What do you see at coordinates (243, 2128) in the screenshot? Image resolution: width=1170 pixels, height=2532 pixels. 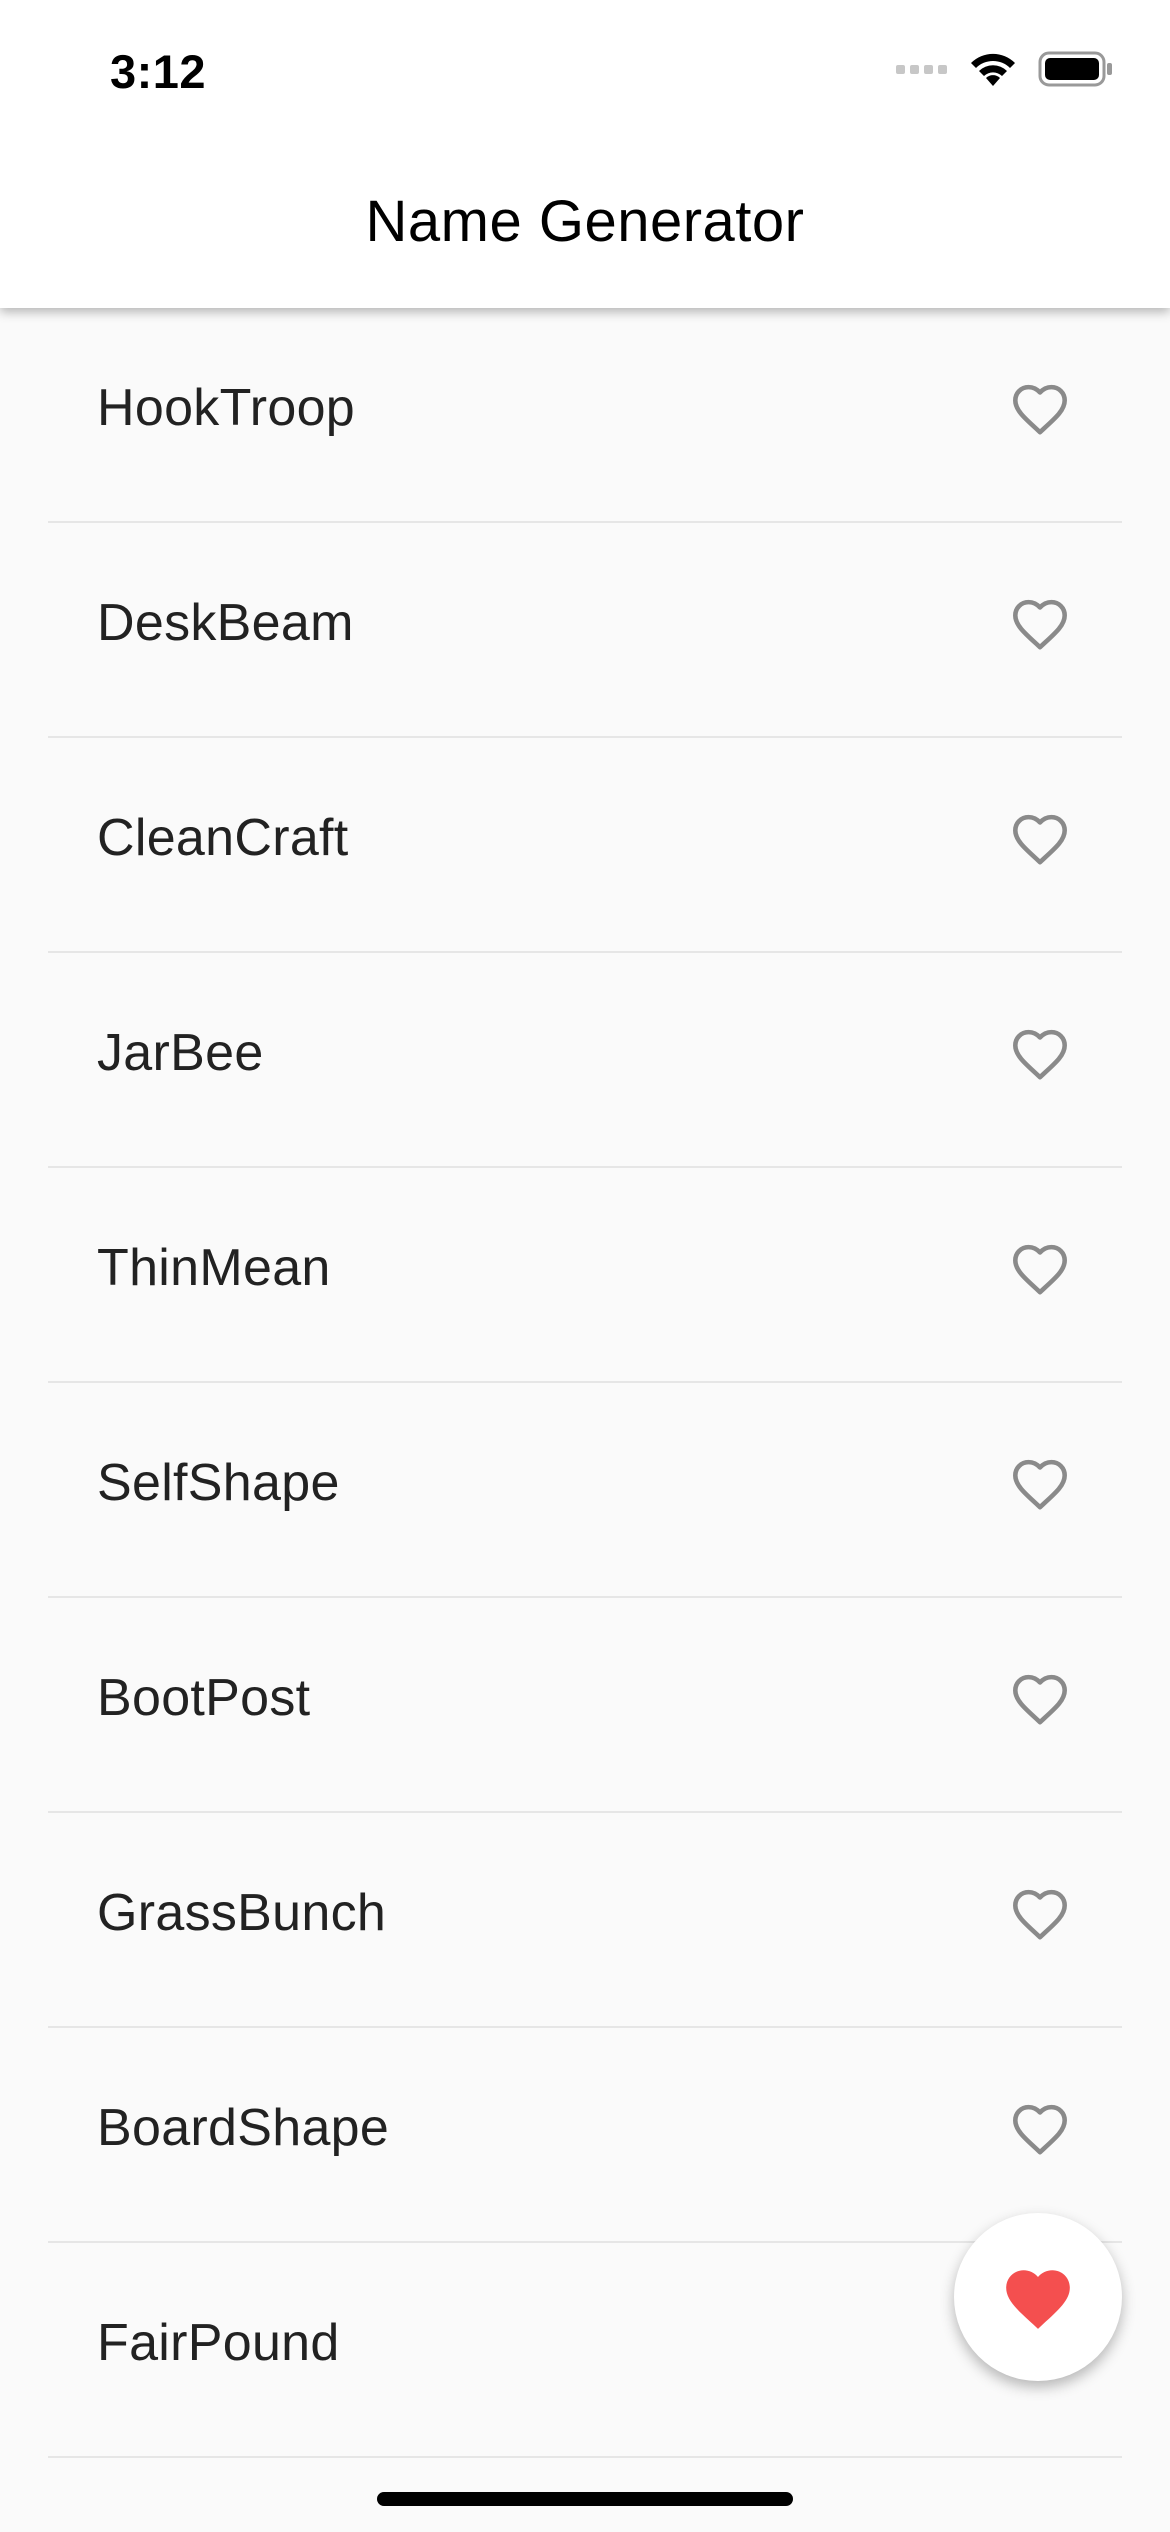 I see `list-item-label: BoardShape` at bounding box center [243, 2128].